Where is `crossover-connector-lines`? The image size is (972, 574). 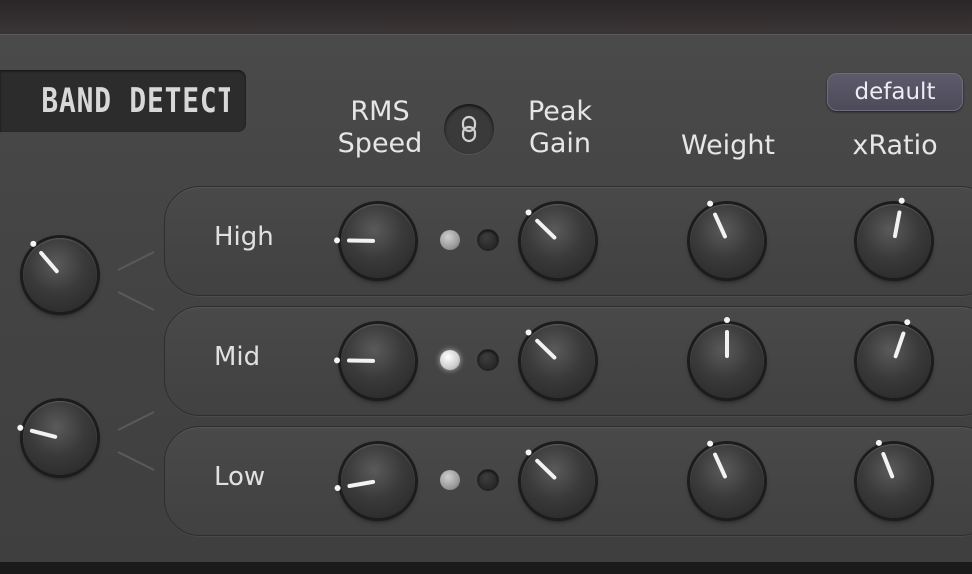
crossover-connector-lines is located at coordinates (136, 361).